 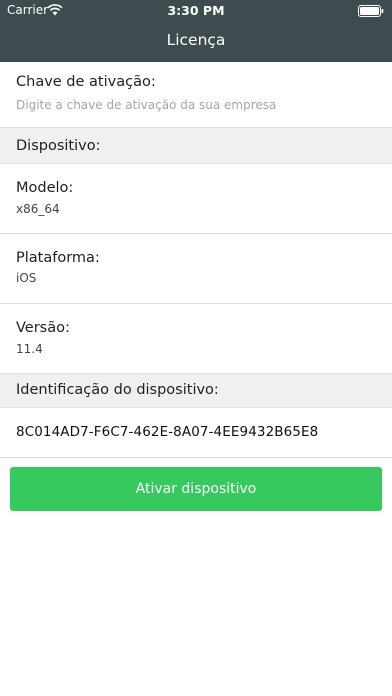 I want to click on battery-icon, so click(x=371, y=11).